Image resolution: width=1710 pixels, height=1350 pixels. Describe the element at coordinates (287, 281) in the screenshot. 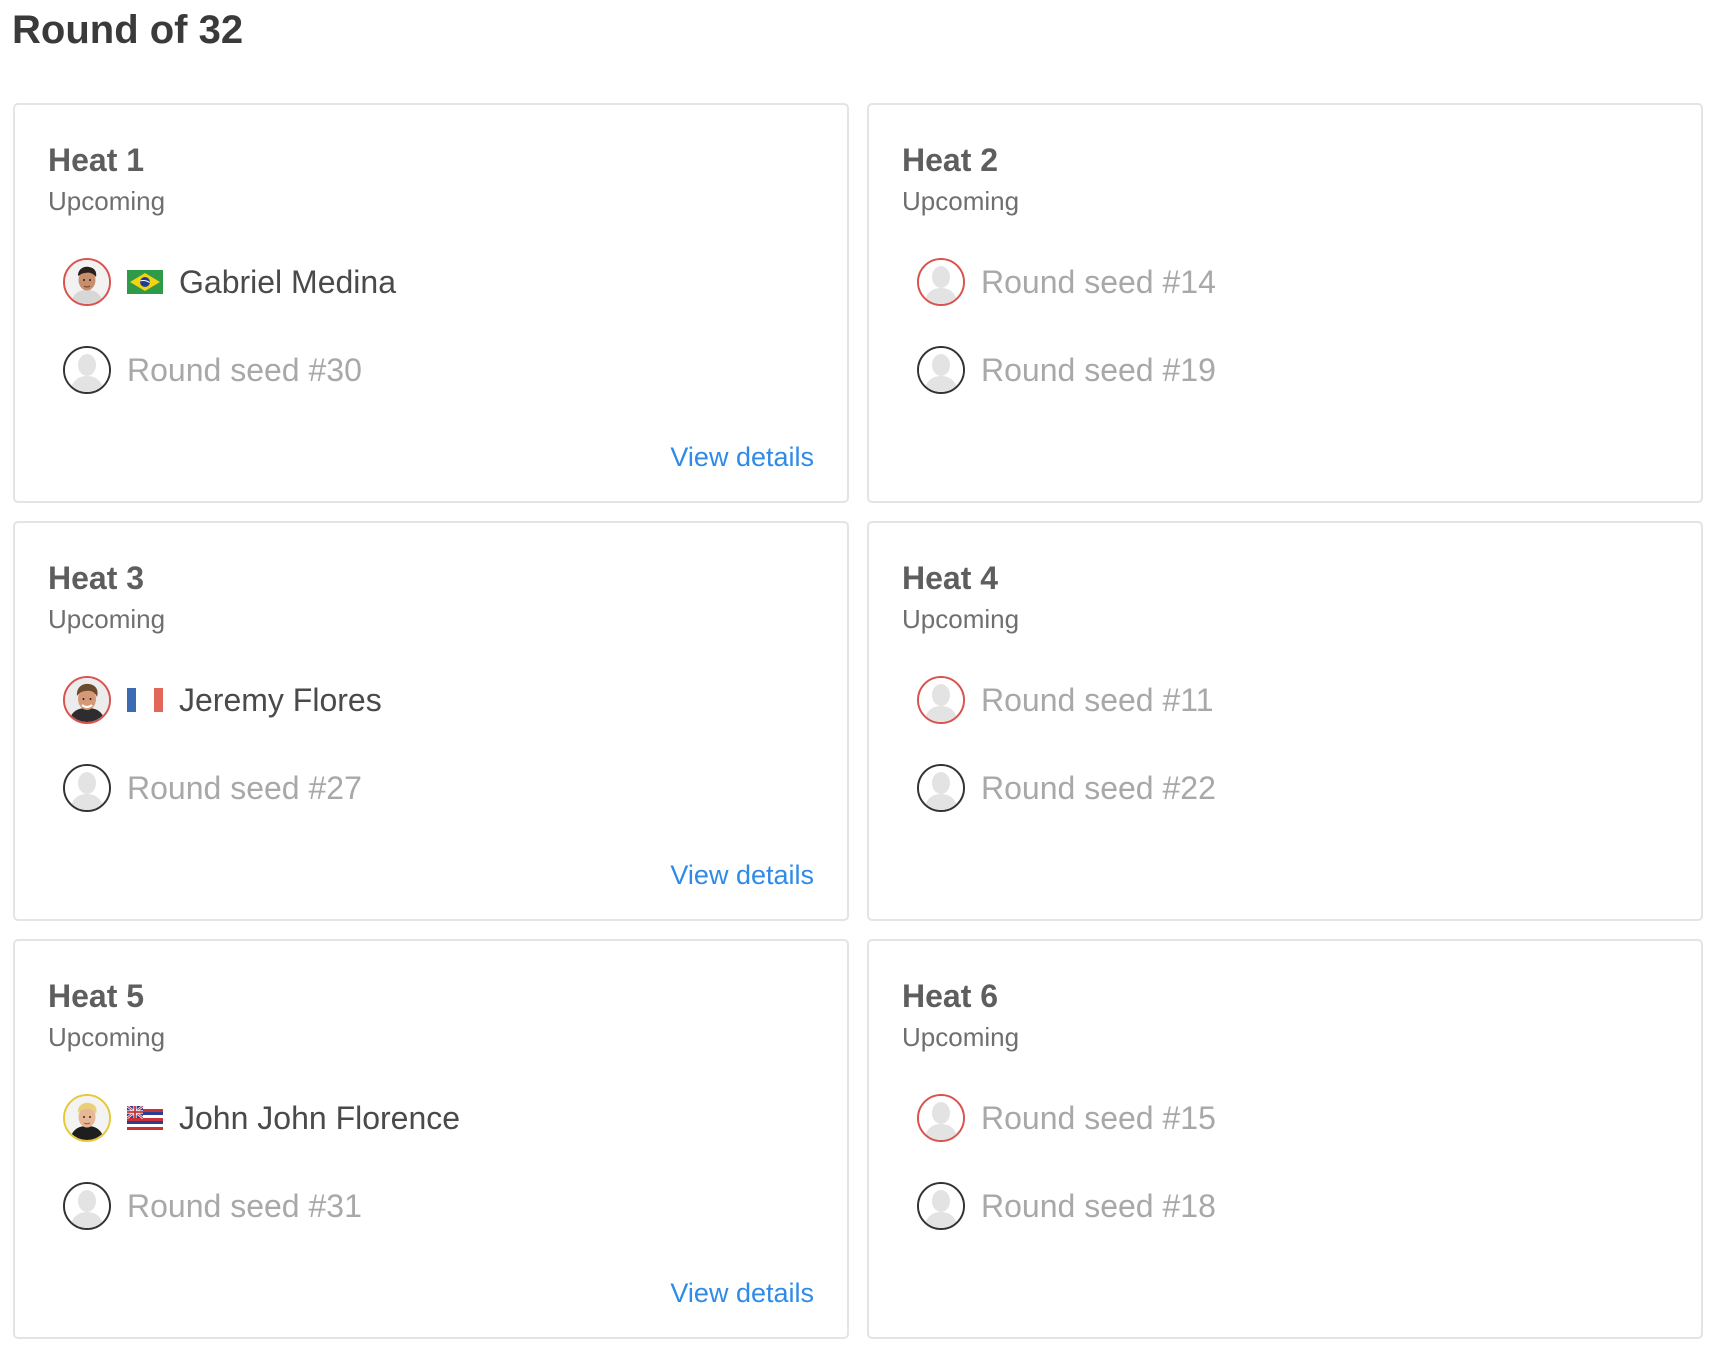

I see `athlete-name: Gabriel Medina` at that location.